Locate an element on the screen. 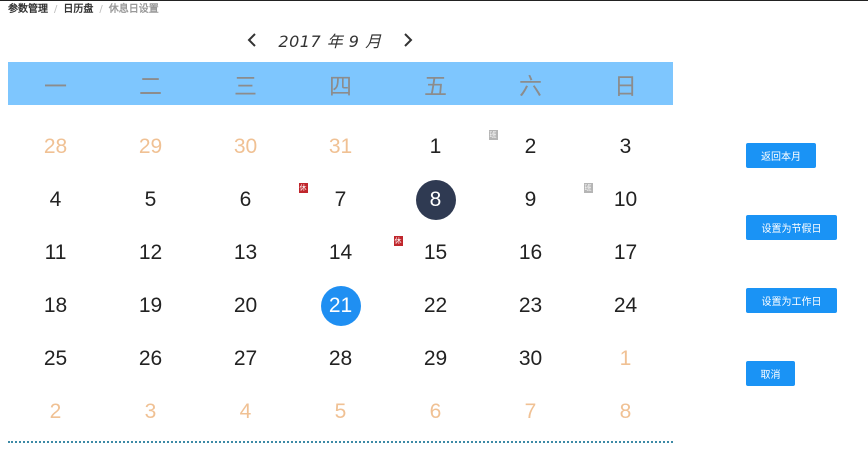  breadcrumb-item-calendar: 日历盘 is located at coordinates (78, 9).